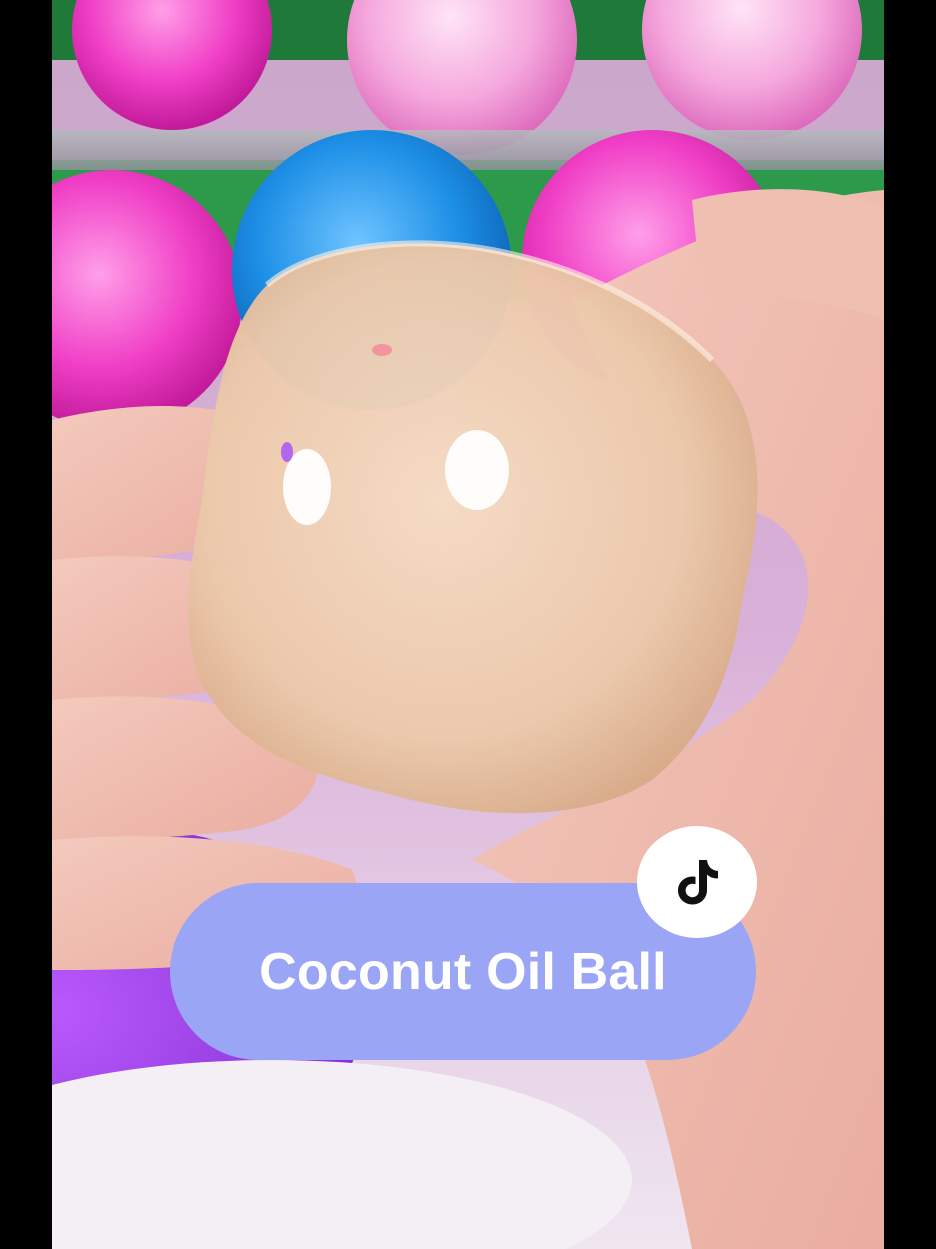 The image size is (936, 1249). I want to click on caption-text: Coconut Oil Ball, so click(463, 971).